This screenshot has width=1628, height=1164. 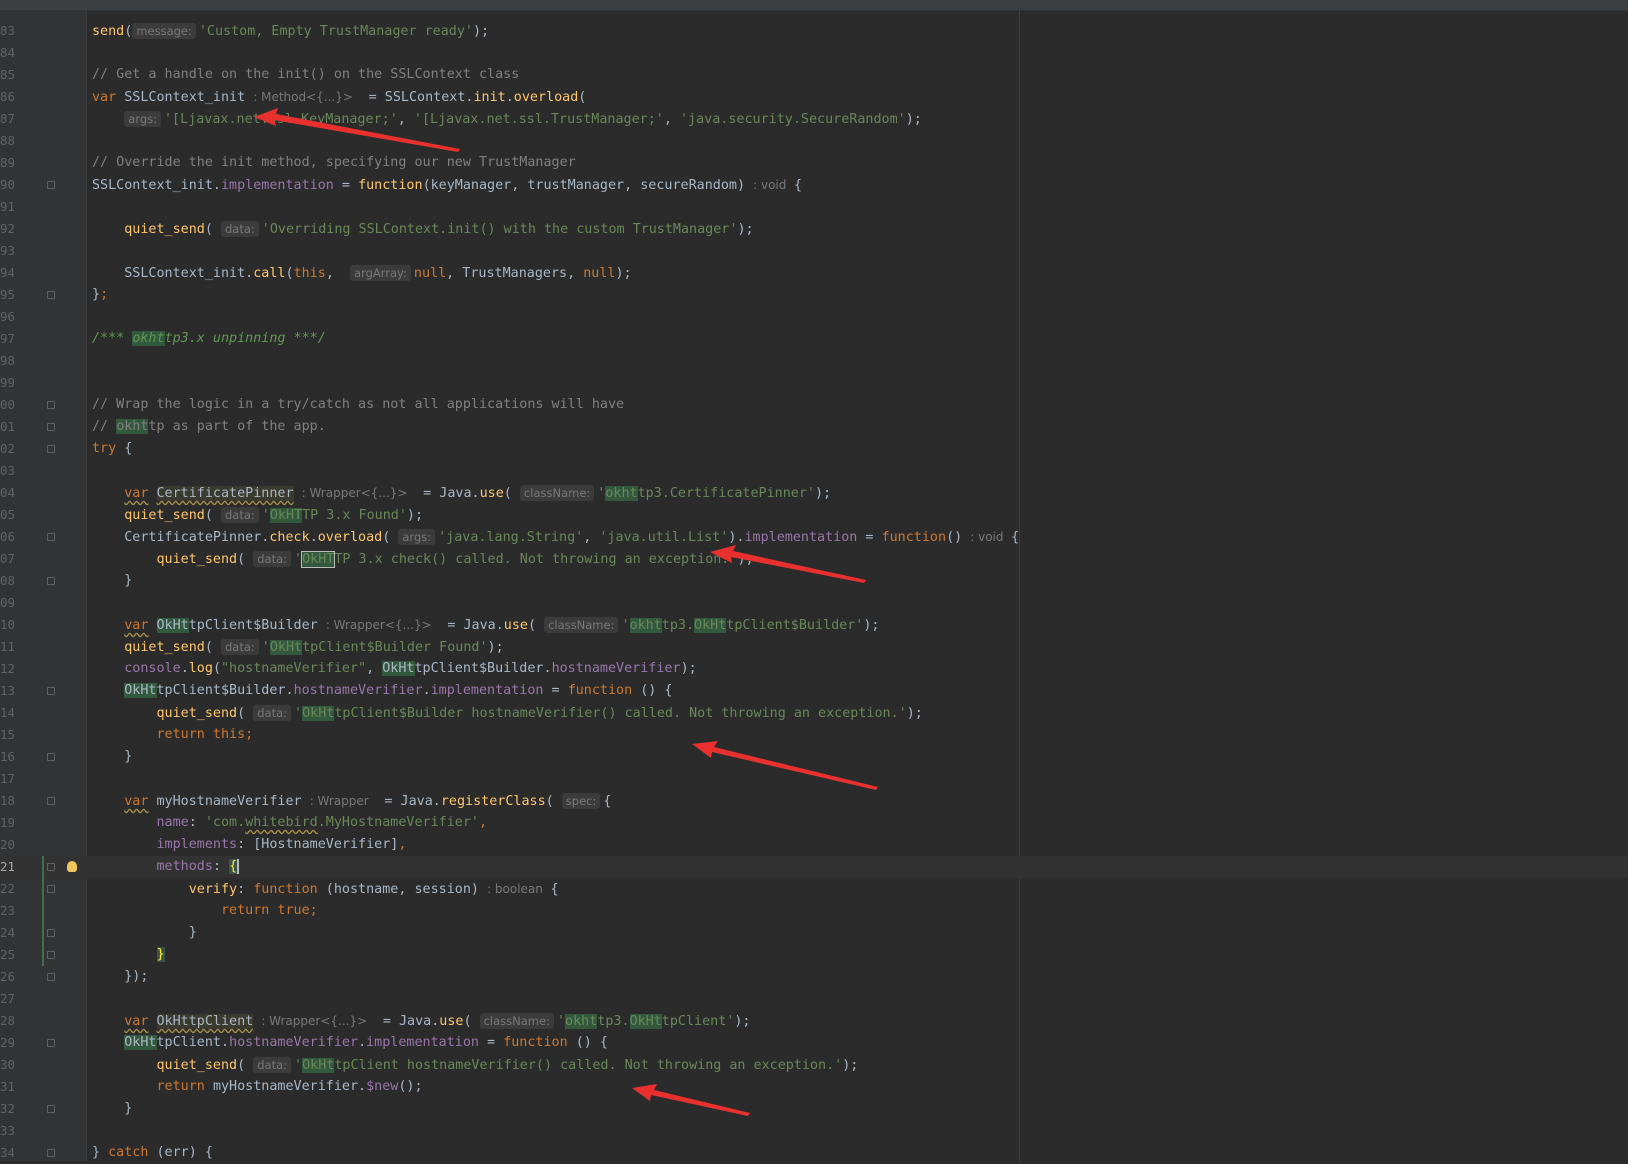 What do you see at coordinates (7, 405) in the screenshot?
I see `line-number: 00` at bounding box center [7, 405].